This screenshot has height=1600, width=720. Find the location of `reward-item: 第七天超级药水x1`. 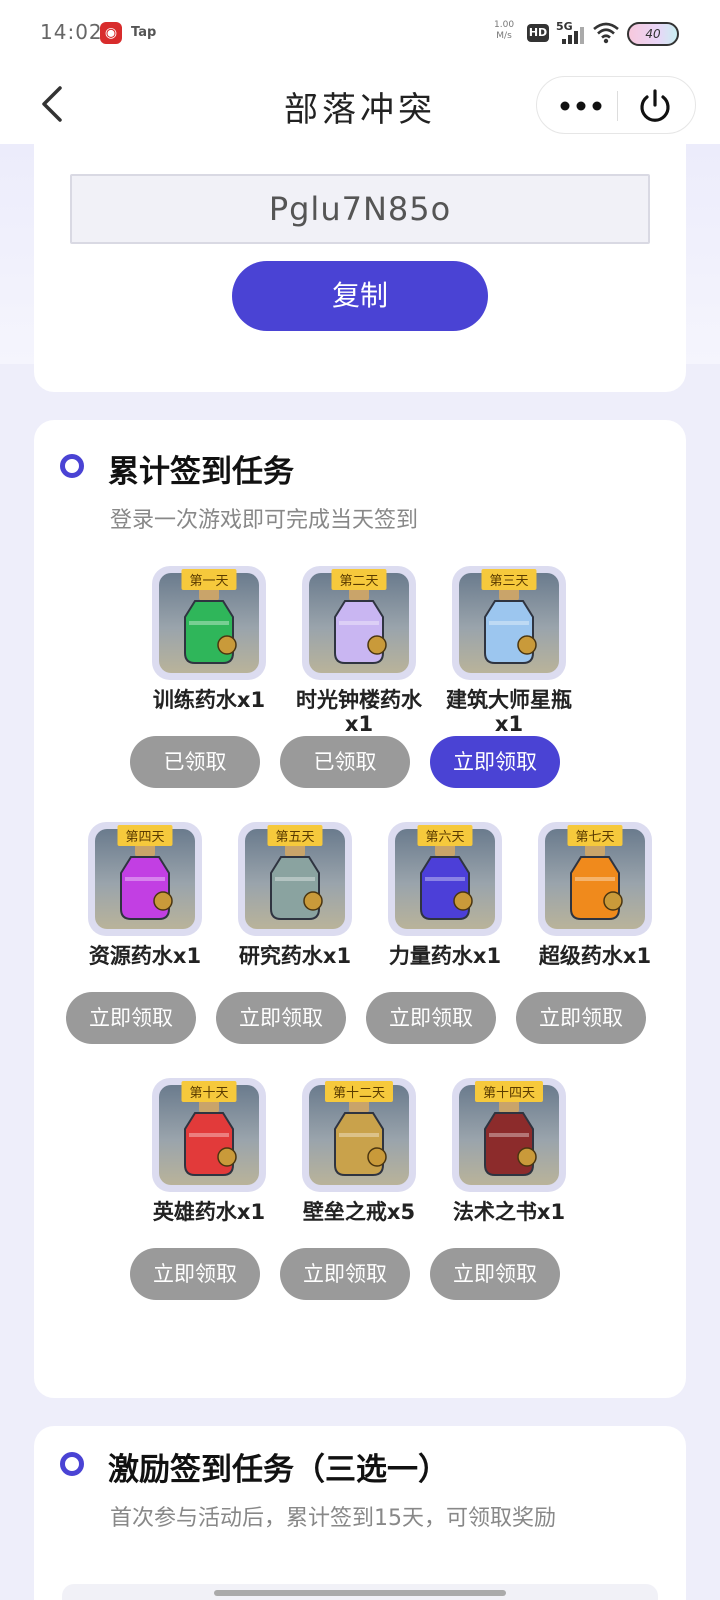

reward-item: 第七天超级药水x1 is located at coordinates (595, 909).